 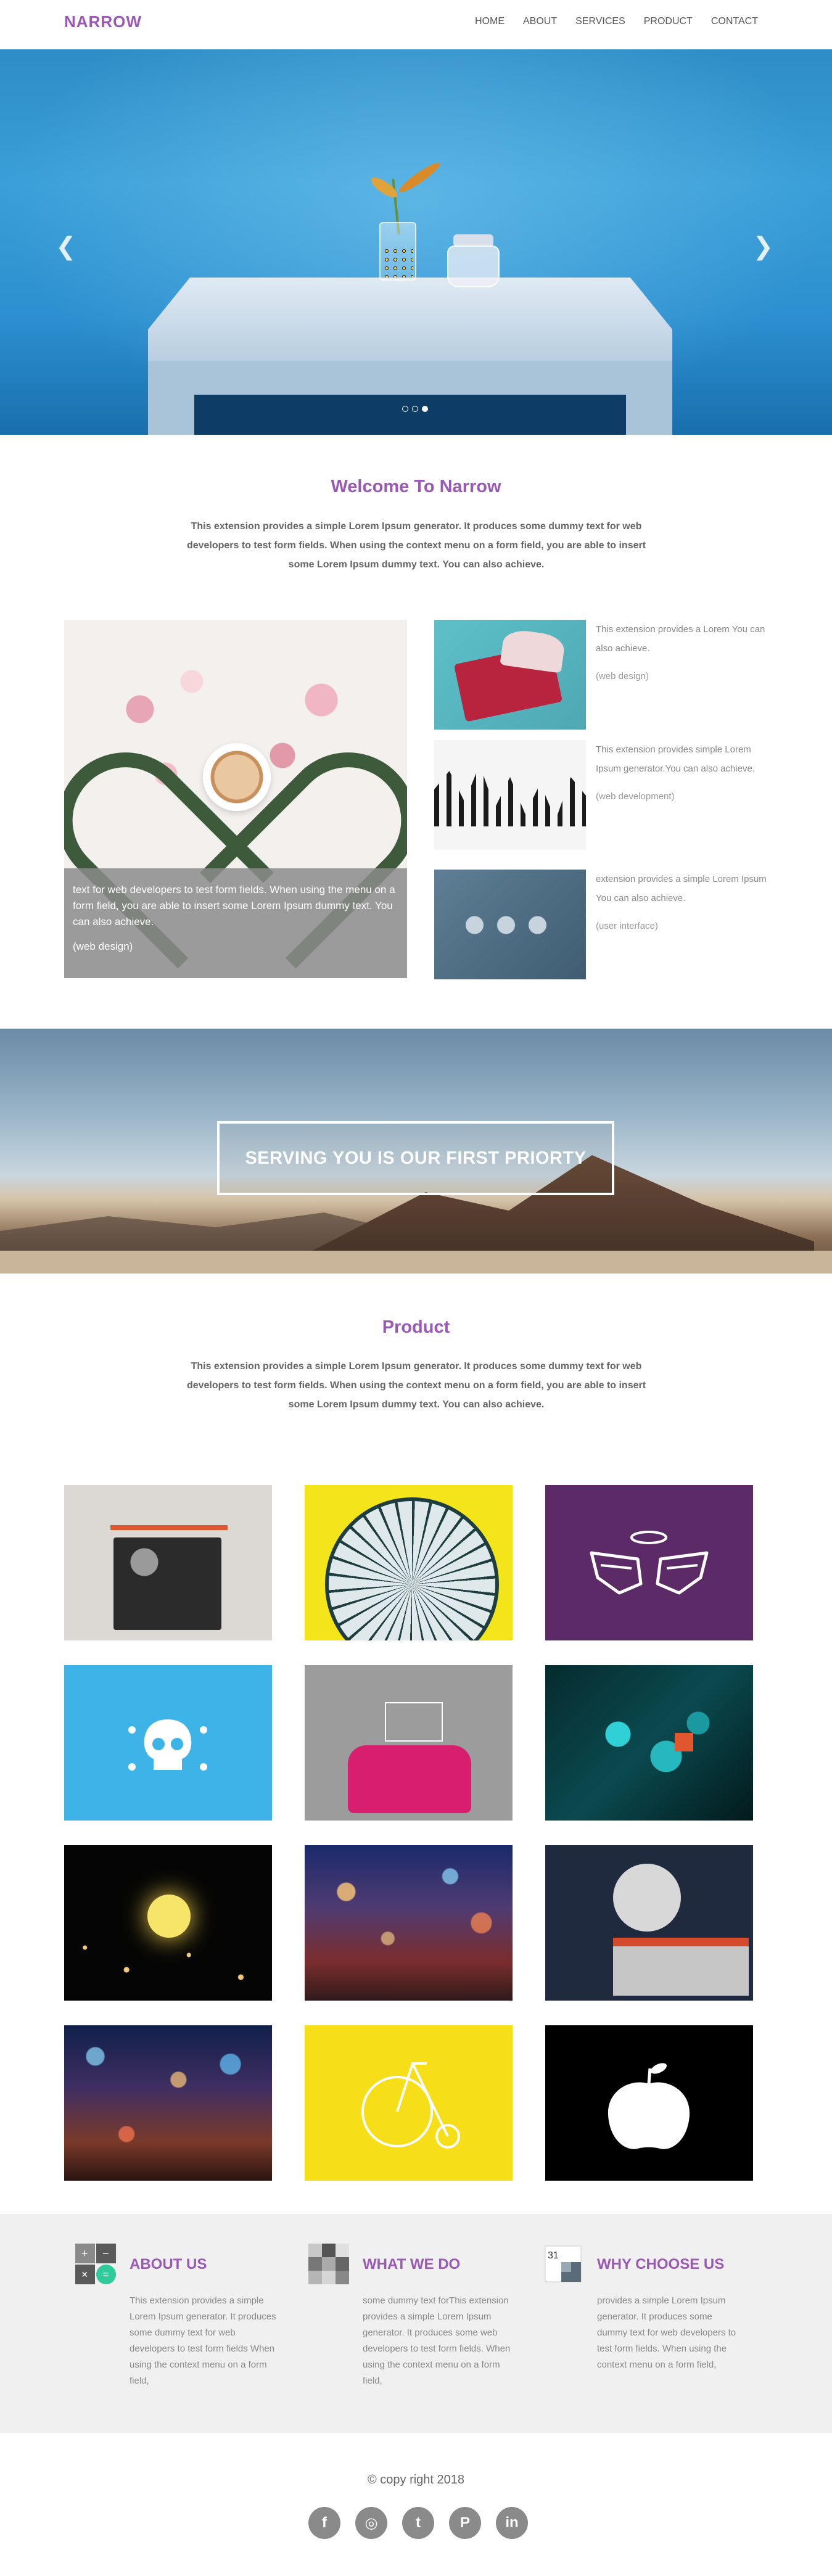 I want to click on calculator-icon: + − × =, so click(x=96, y=2264).